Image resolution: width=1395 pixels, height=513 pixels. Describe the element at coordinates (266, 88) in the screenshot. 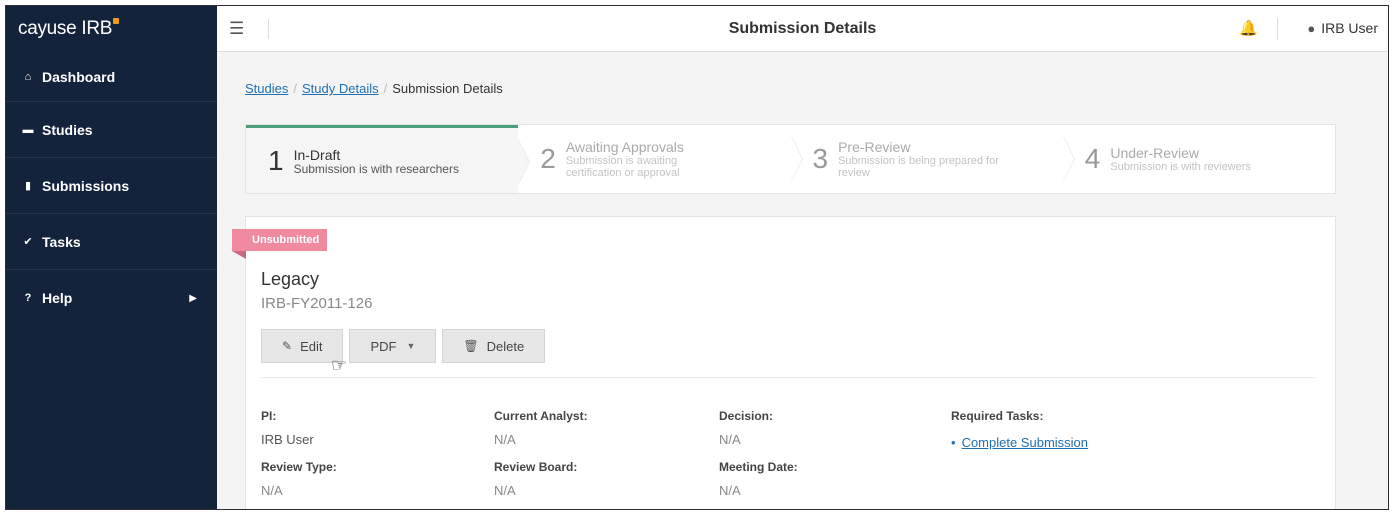

I see `breadcrumb-studies-link: Studies` at that location.